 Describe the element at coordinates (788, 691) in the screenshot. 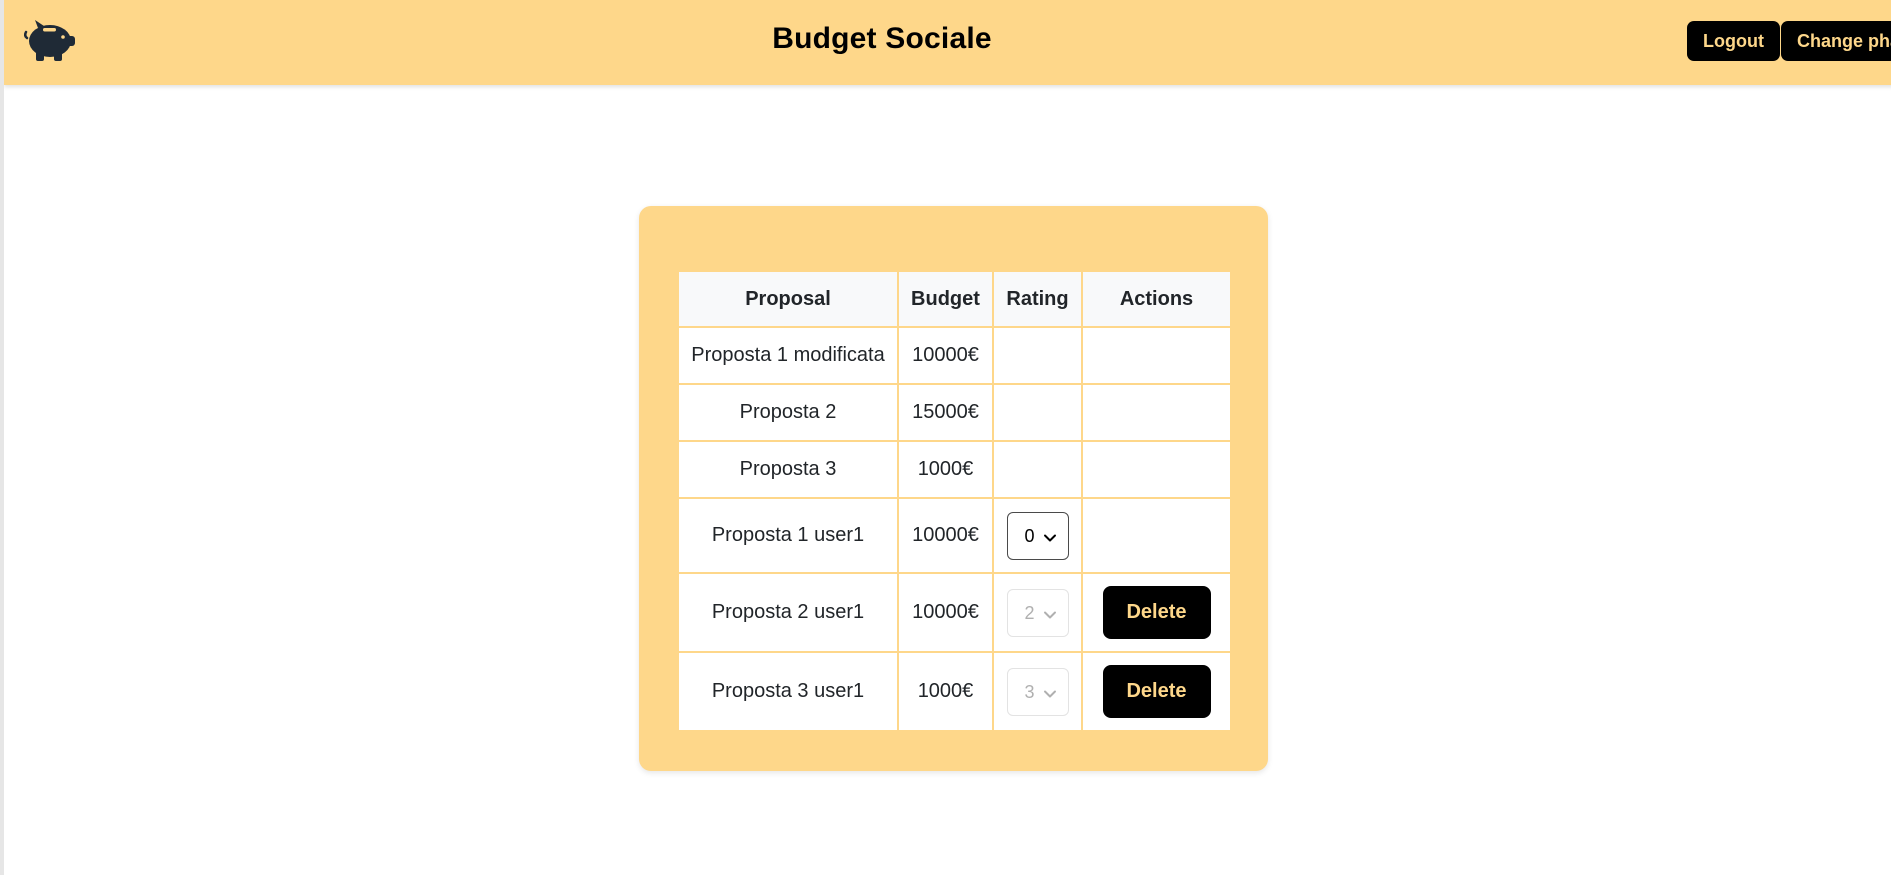

I see `proposal-name-cell: Proposta 3 user1` at that location.